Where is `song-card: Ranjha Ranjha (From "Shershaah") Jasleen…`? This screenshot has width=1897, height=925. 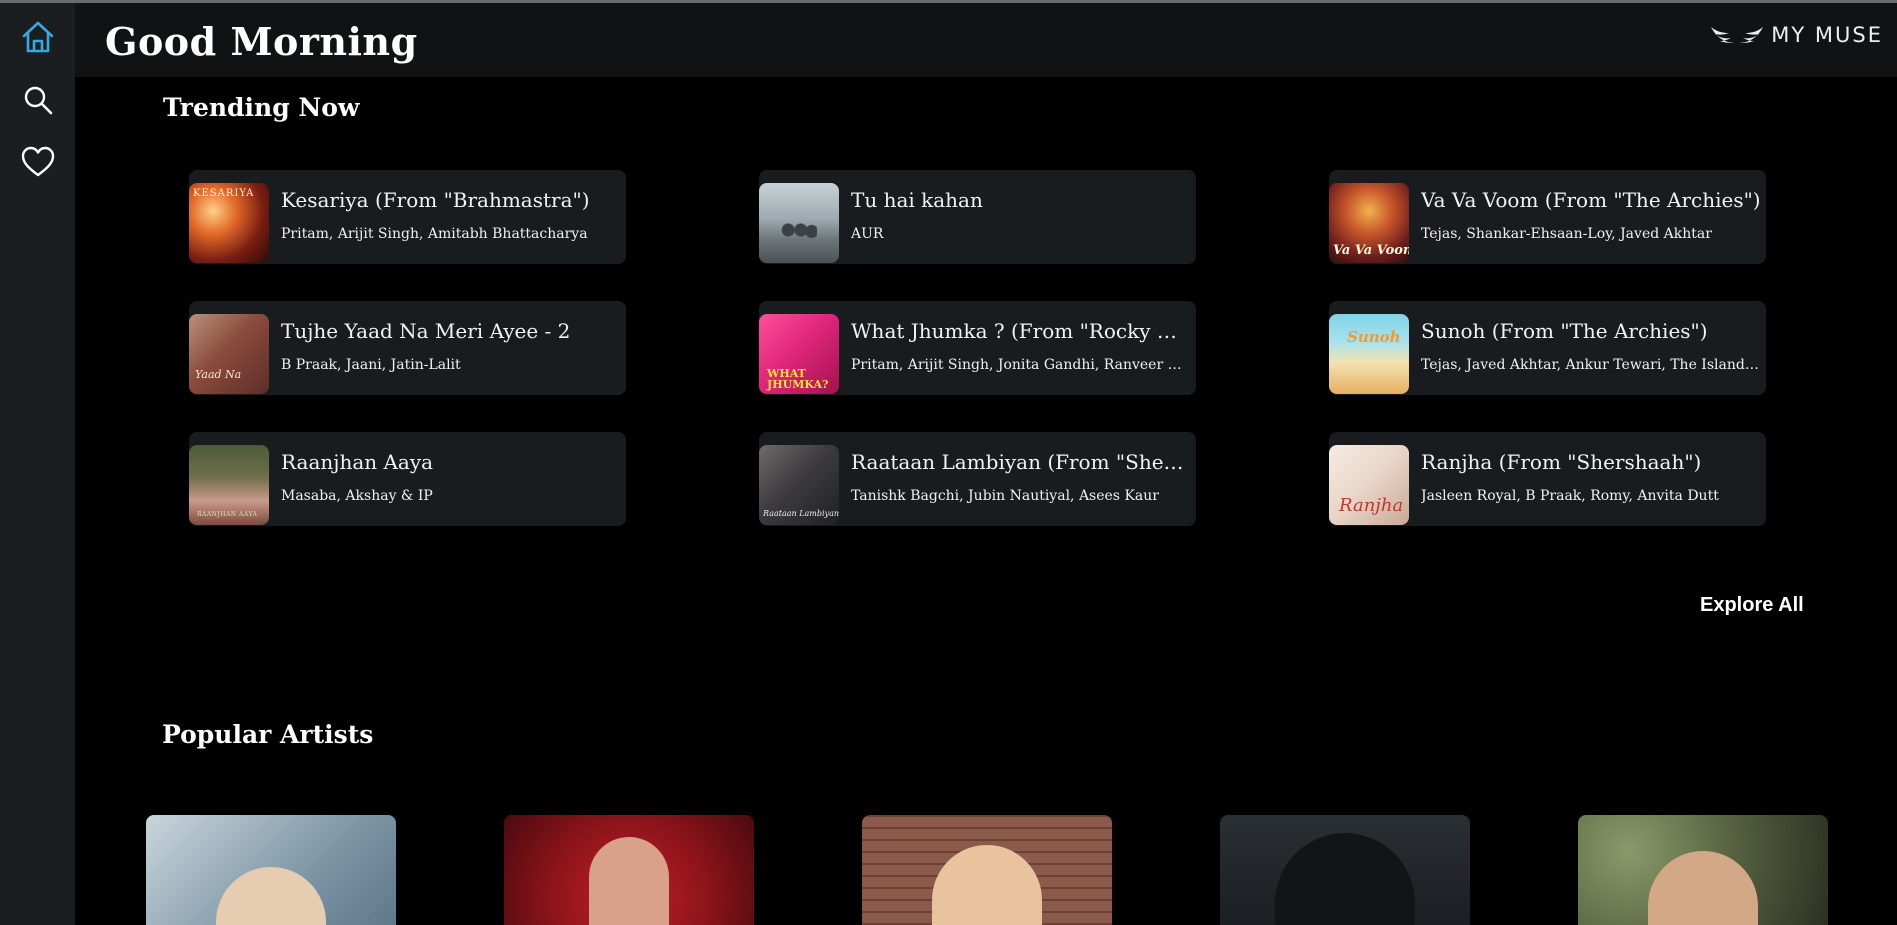
song-card: Ranjha Ranjha (From "Shershaah") Jasleen… is located at coordinates (1547, 479).